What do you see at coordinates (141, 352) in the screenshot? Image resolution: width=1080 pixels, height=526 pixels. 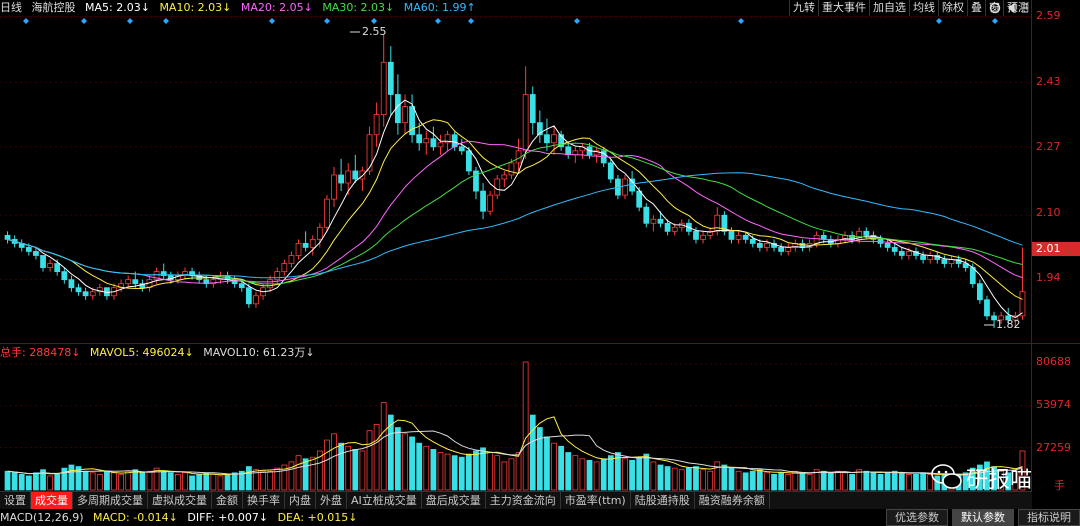 I see `mavol5-value: MAVOL5: 496024↓` at bounding box center [141, 352].